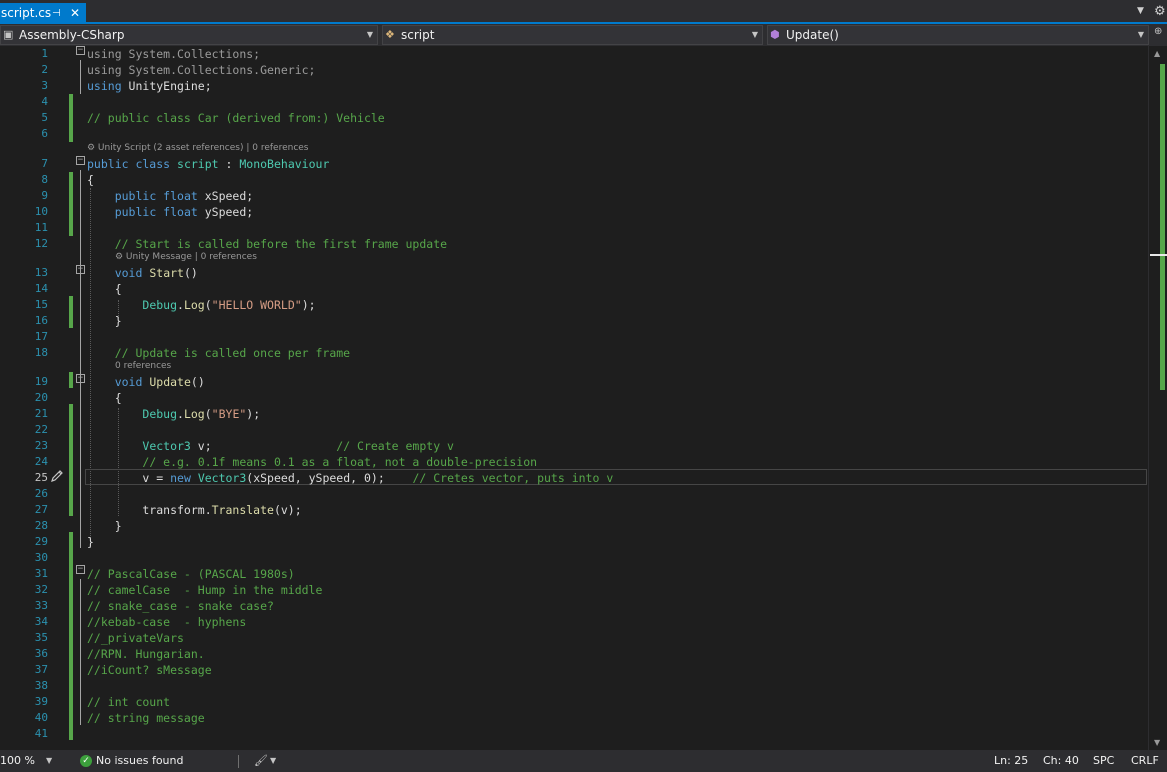 Image resolution: width=1167 pixels, height=772 pixels. What do you see at coordinates (574, 430) in the screenshot?
I see `code-line: 22` at bounding box center [574, 430].